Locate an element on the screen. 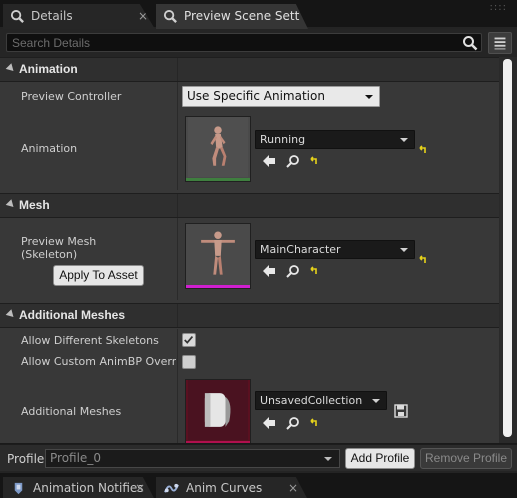 The height and width of the screenshot is (498, 517). remove-profile-button: Remove Profile is located at coordinates (466, 458).